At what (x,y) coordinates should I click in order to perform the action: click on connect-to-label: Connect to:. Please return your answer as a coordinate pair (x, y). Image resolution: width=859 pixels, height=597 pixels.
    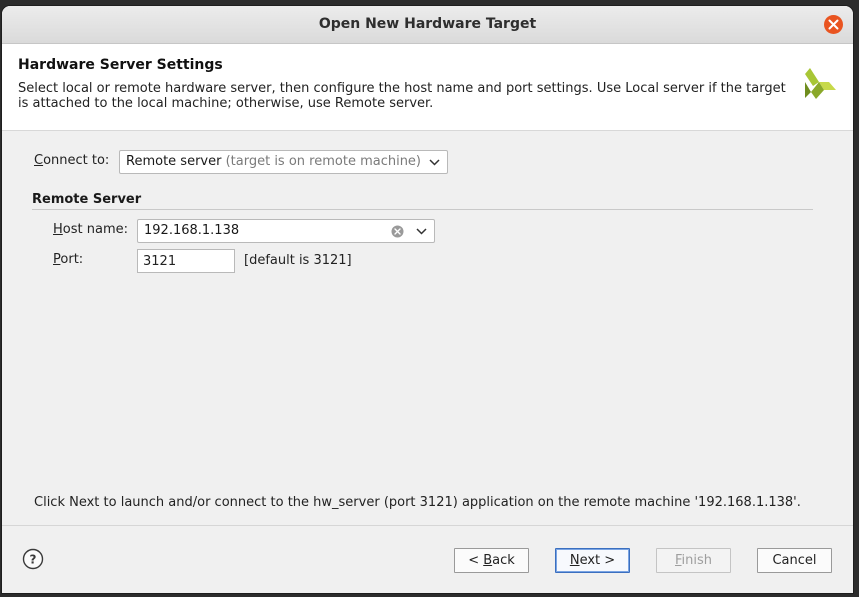
    Looking at the image, I should click on (71, 160).